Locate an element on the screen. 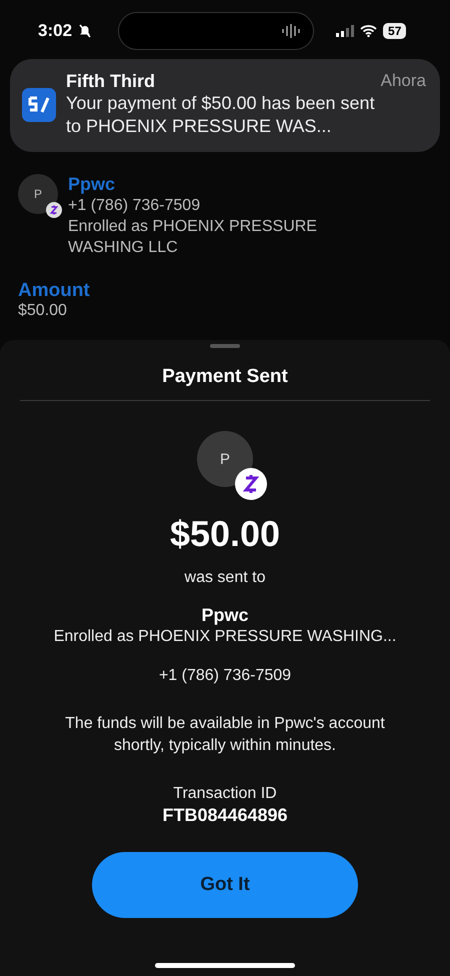  notification-time: Ahora is located at coordinates (403, 81).